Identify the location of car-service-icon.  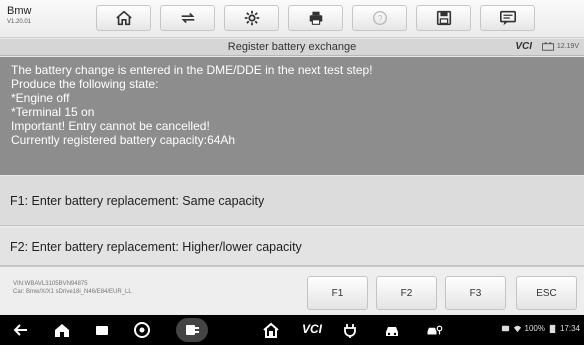
(435, 330).